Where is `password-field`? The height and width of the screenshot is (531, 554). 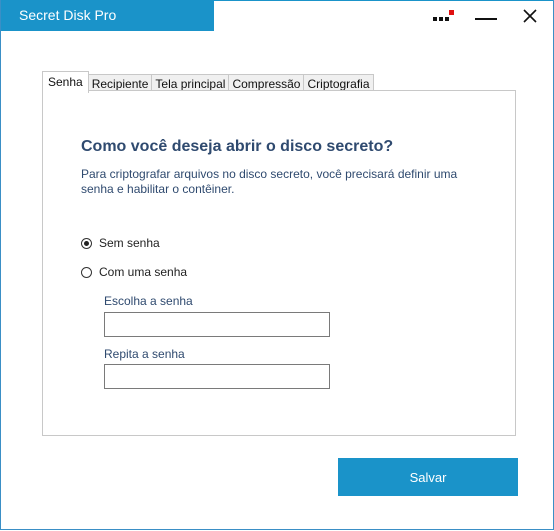 password-field is located at coordinates (217, 324).